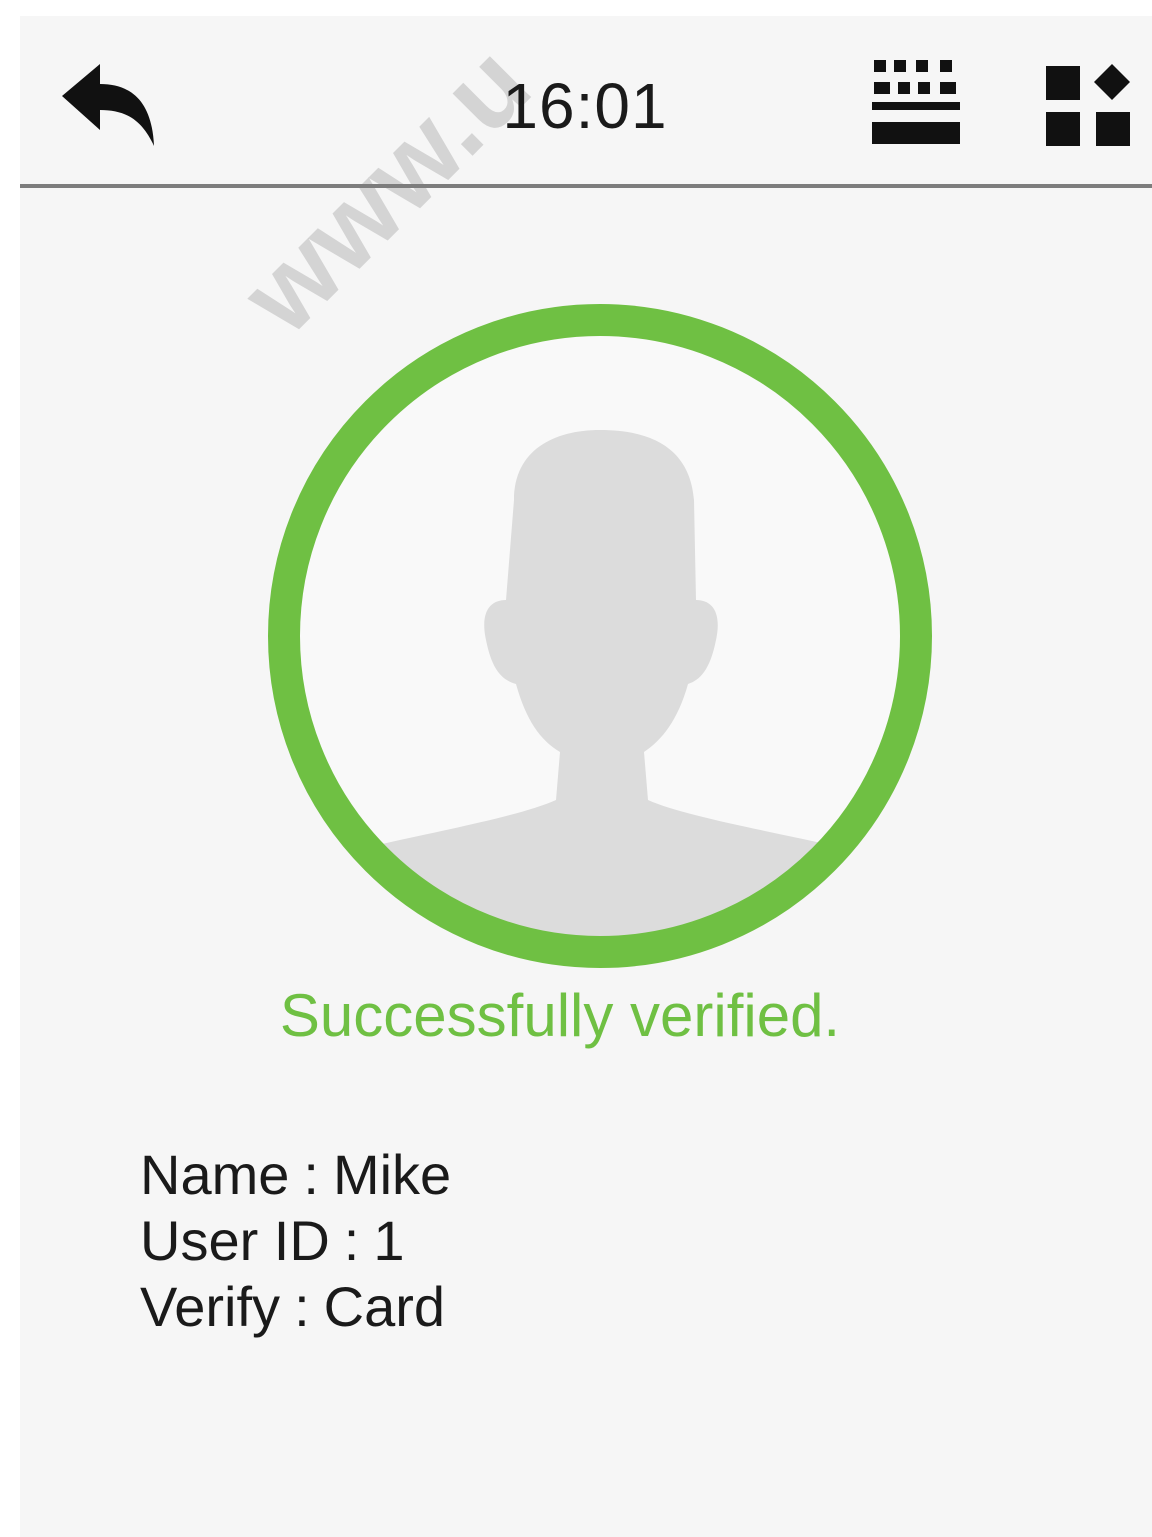 This screenshot has height=1537, width=1152. What do you see at coordinates (389, 1240) in the screenshot?
I see `user-id-value: 1` at bounding box center [389, 1240].